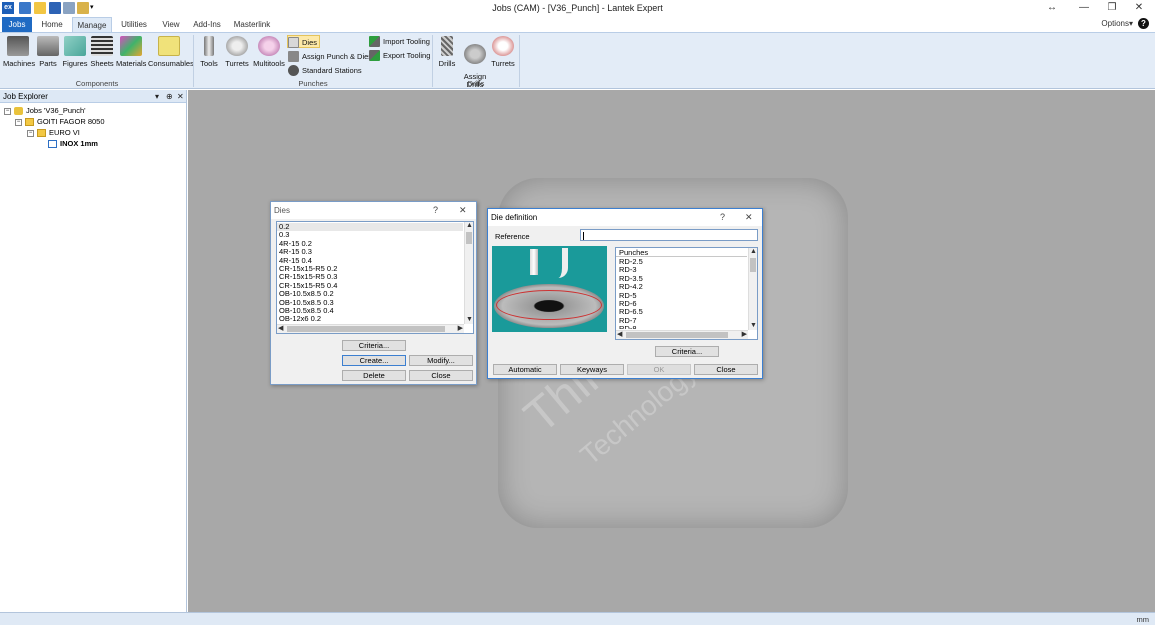 The width and height of the screenshot is (1155, 625). Describe the element at coordinates (476, 83) in the screenshot. I see `drills-group-label: Drills` at that location.